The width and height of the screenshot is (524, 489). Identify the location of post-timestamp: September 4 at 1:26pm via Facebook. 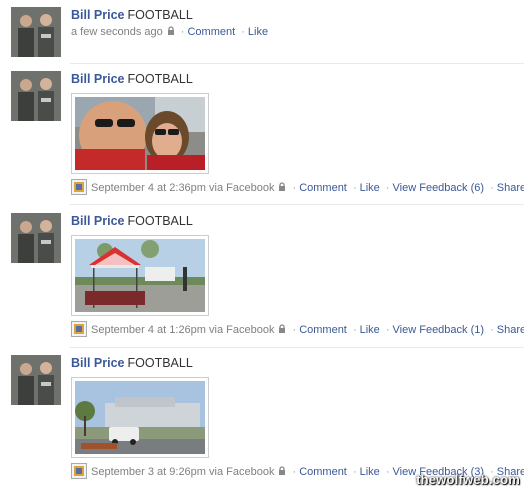
(182, 330).